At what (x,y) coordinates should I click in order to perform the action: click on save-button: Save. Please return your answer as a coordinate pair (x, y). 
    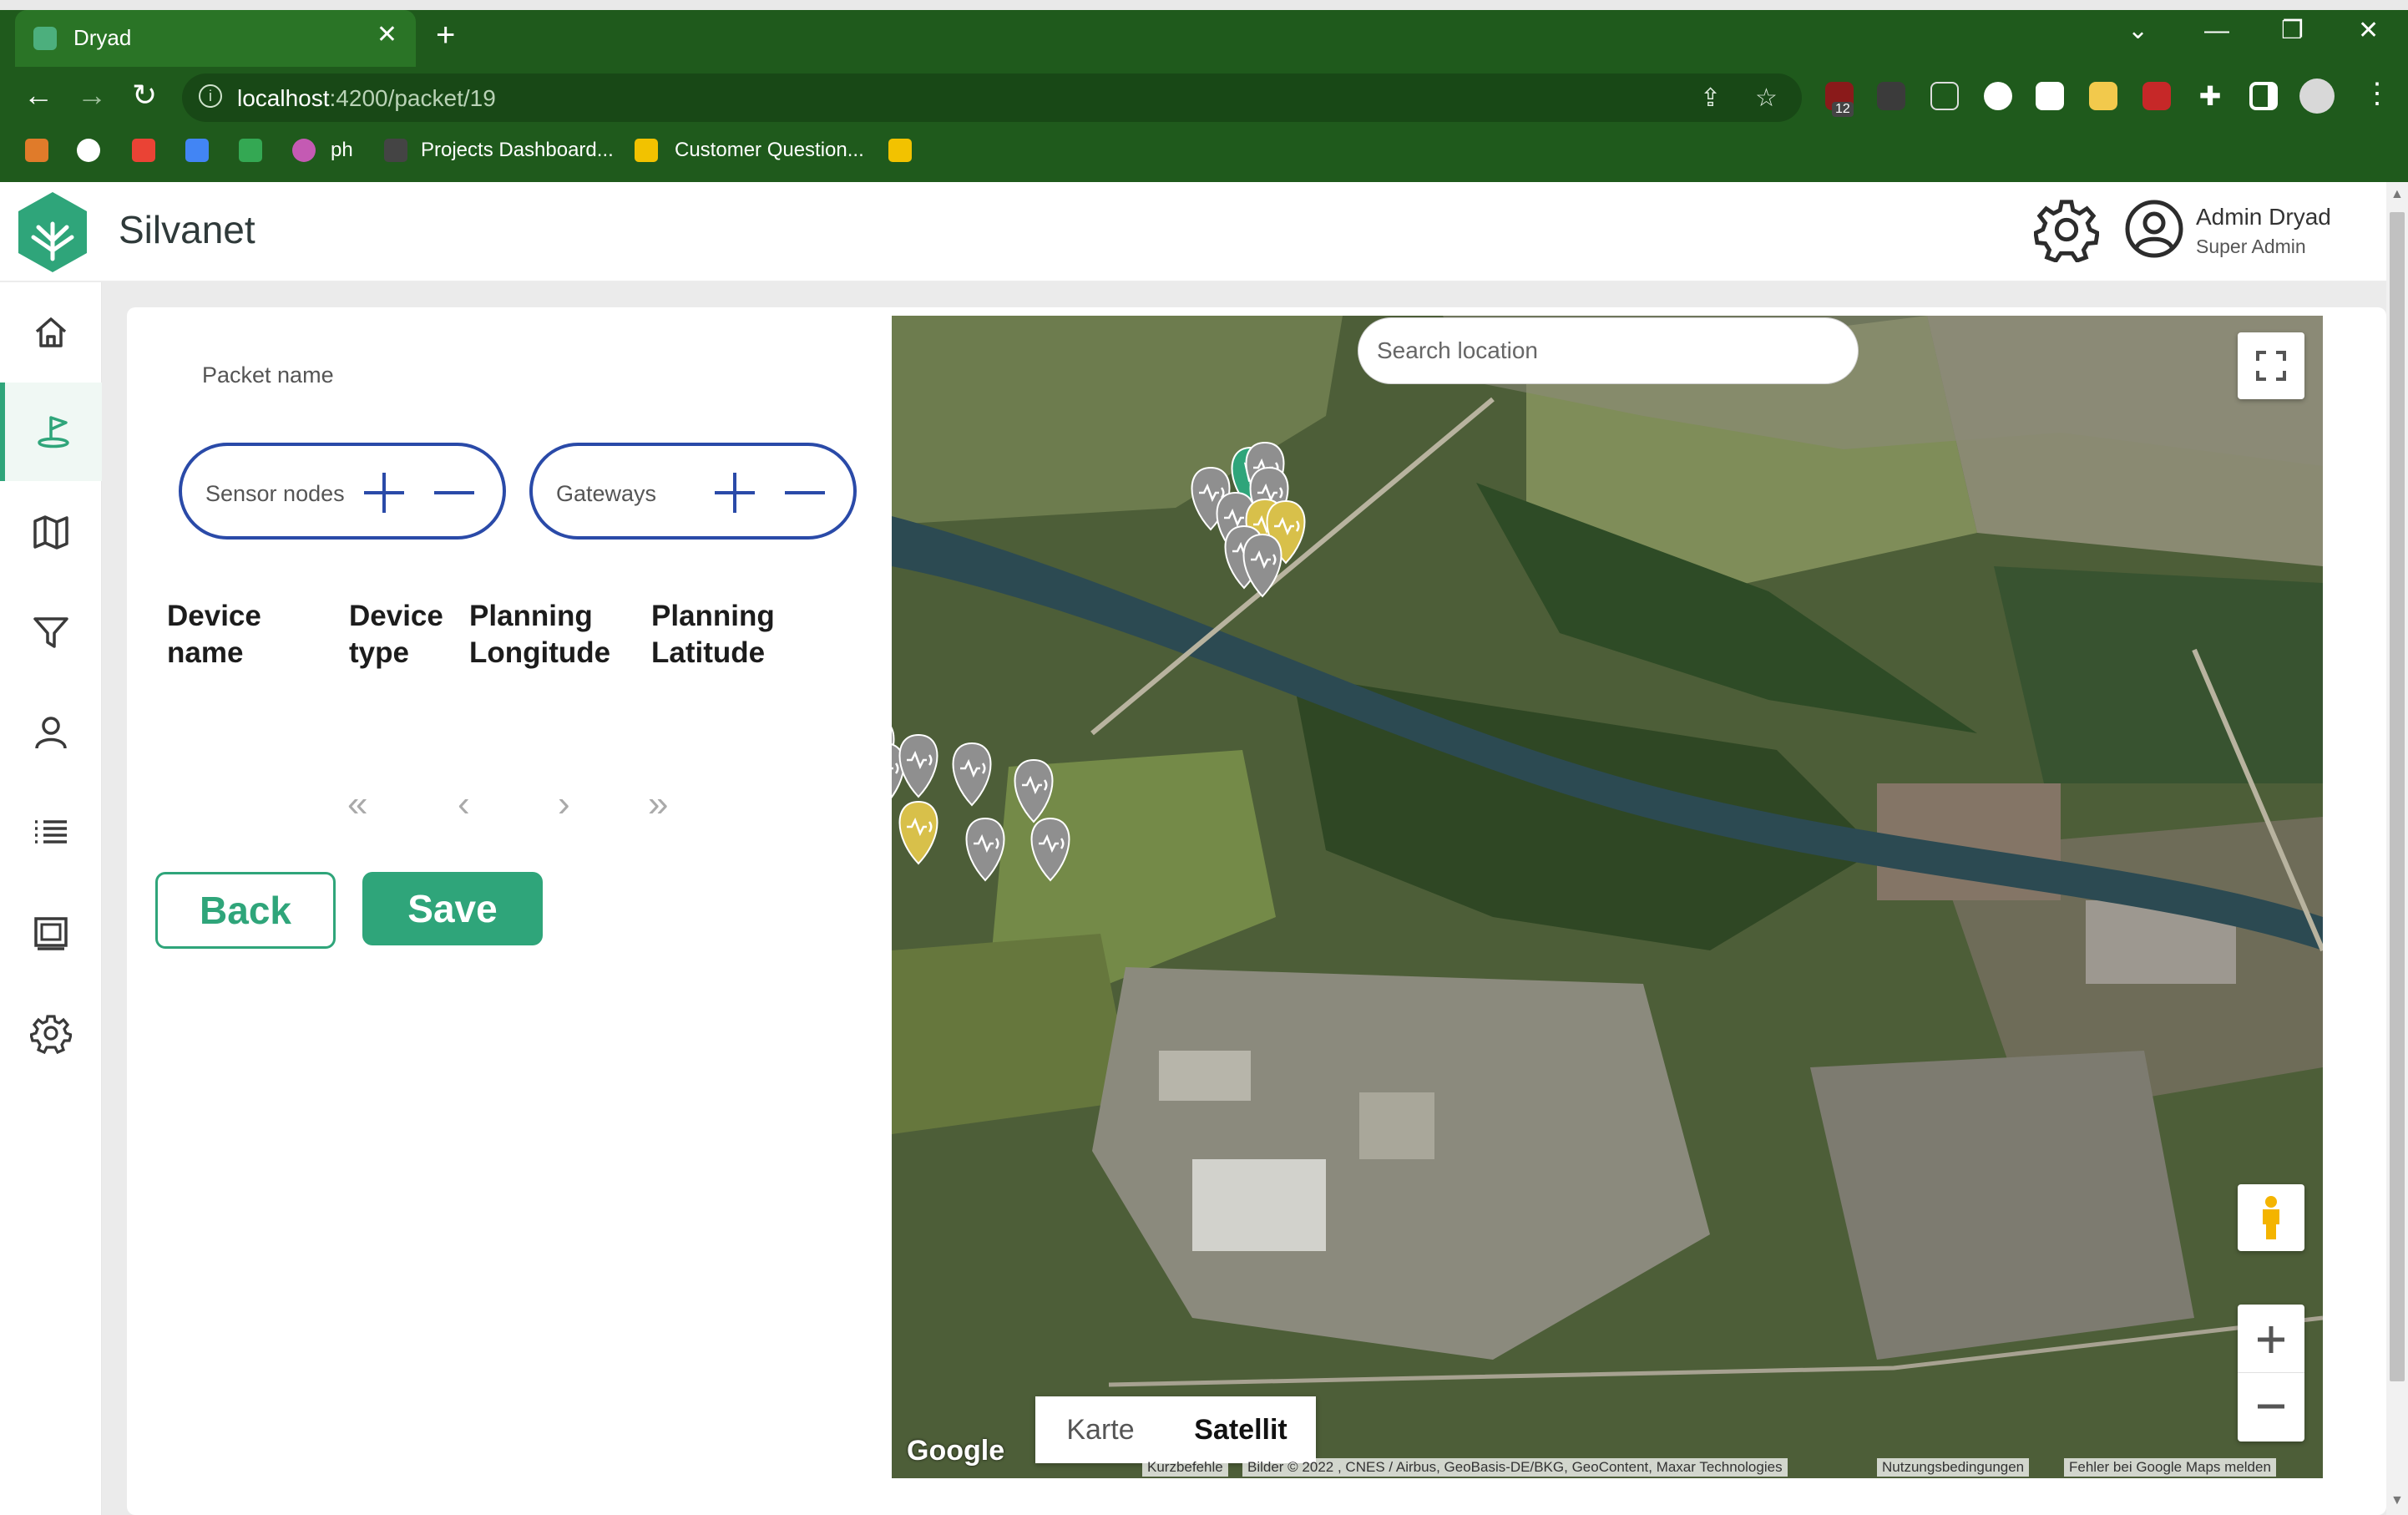
    Looking at the image, I should click on (452, 908).